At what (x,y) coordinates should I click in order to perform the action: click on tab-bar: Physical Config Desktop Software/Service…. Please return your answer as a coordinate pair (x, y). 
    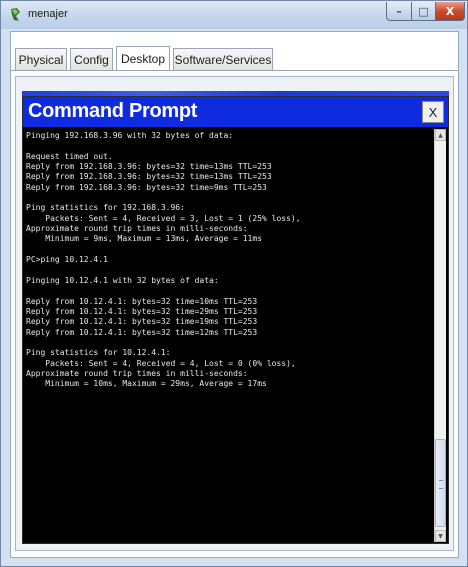
    Looking at the image, I should click on (234, 58).